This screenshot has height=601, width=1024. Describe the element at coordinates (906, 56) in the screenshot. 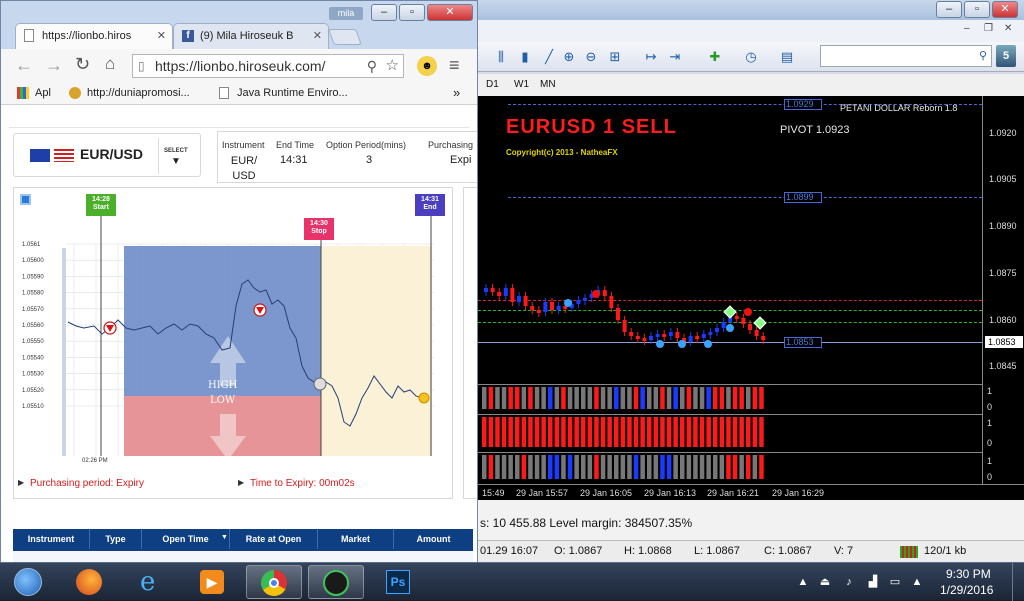

I see `mt4-search-input: ⚲` at that location.